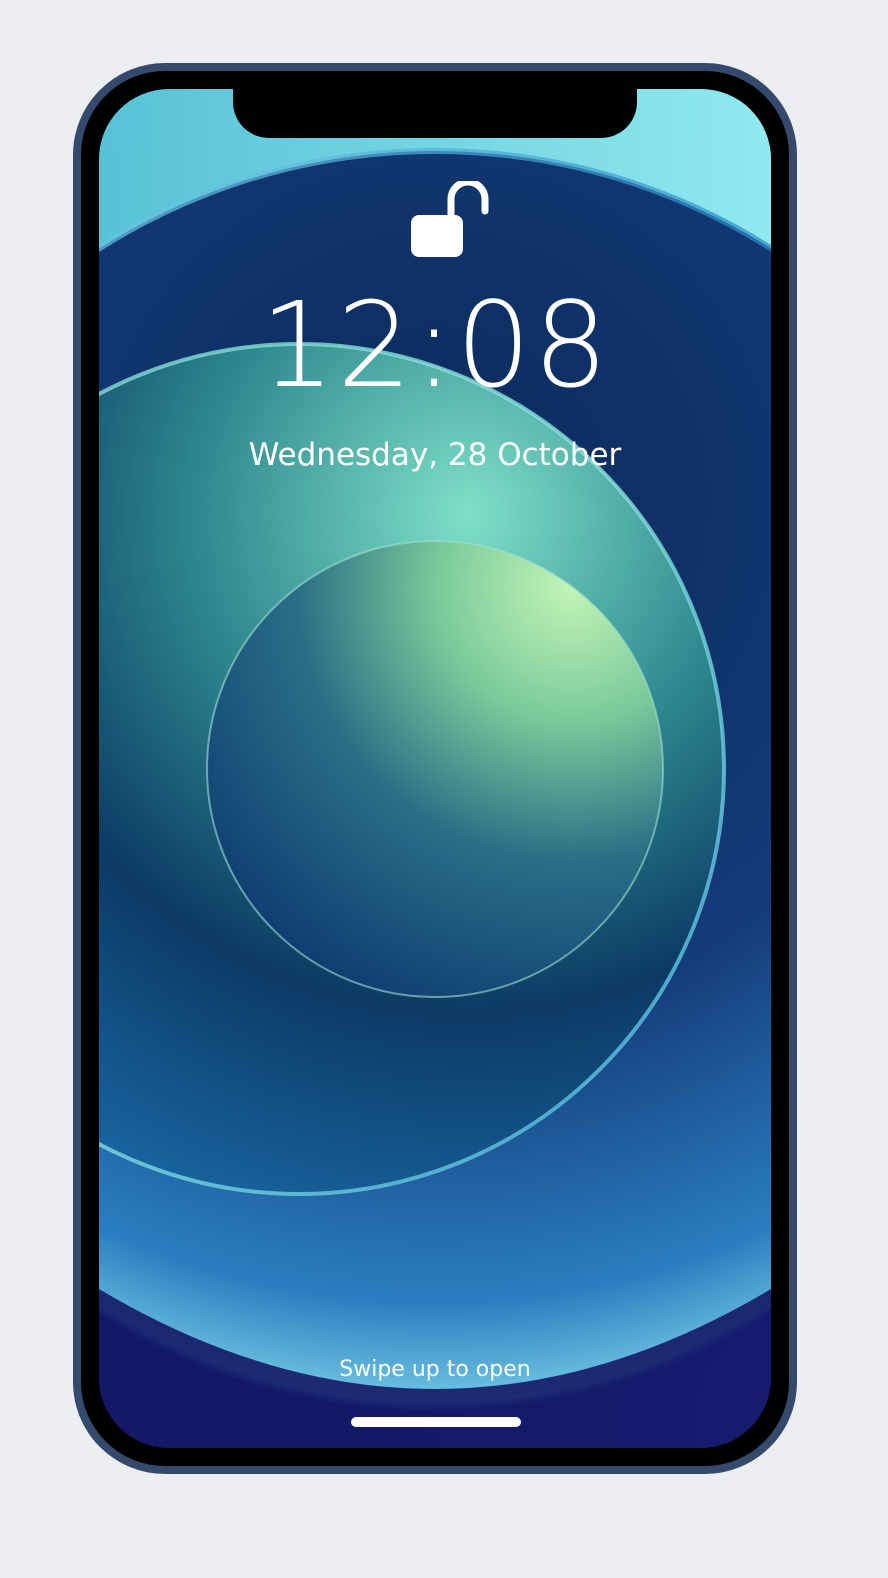 This screenshot has height=1578, width=888. What do you see at coordinates (435, 1369) in the screenshot?
I see `swipe-hint: Swipe up to open` at bounding box center [435, 1369].